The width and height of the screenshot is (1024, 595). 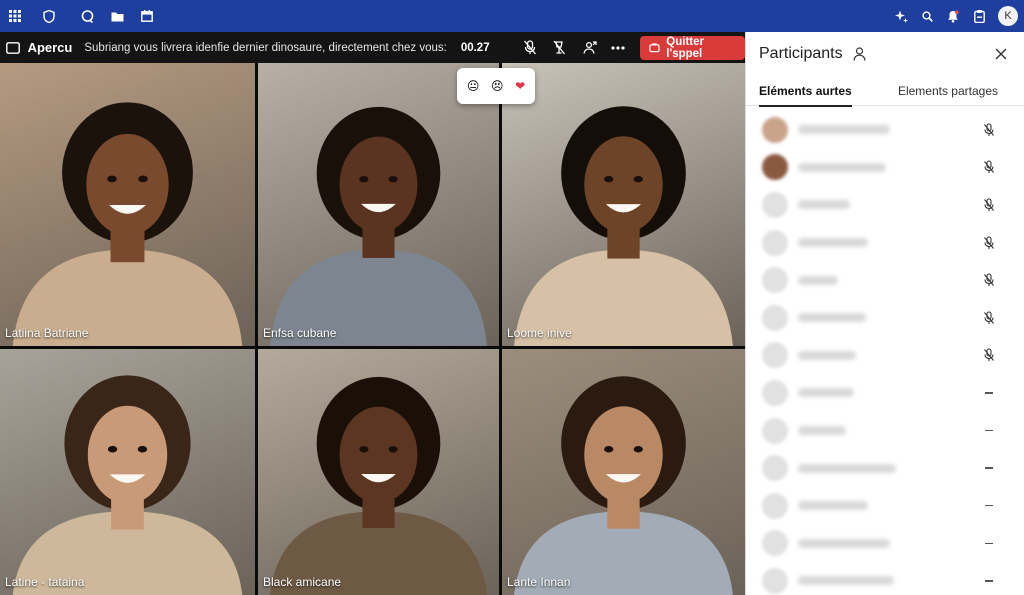 I want to click on apps-grid-button, so click(x=15, y=16).